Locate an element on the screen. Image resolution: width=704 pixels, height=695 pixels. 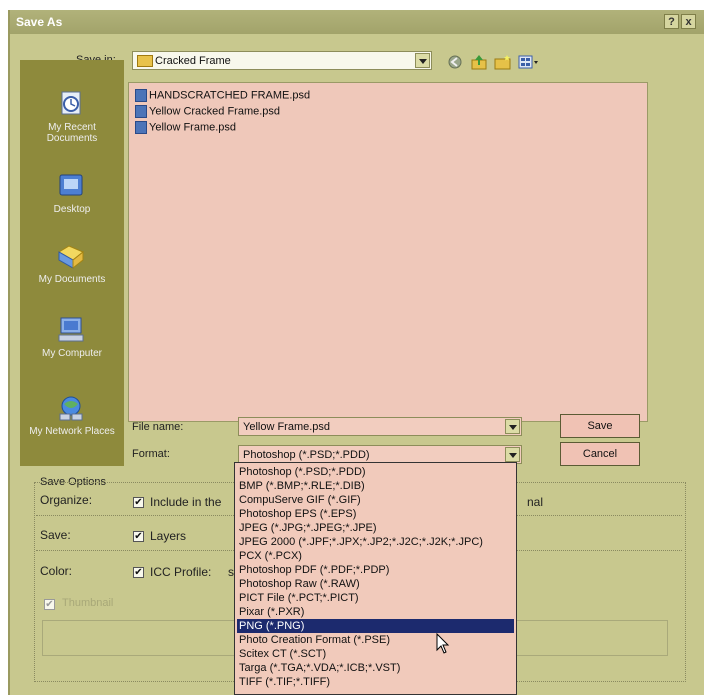
network-places-icon is located at coordinates (71, 408).